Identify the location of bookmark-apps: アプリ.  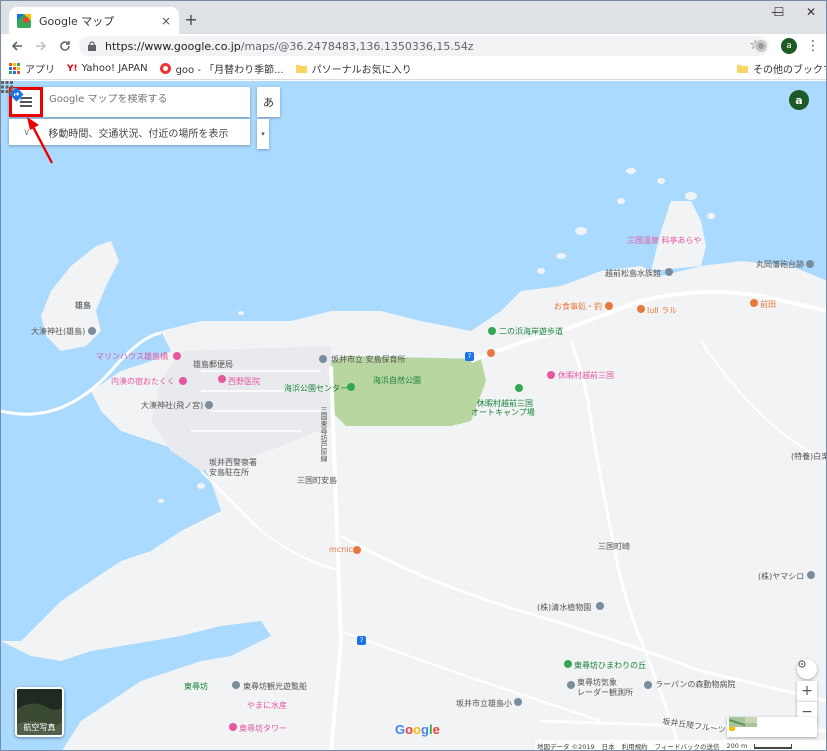
(32, 68).